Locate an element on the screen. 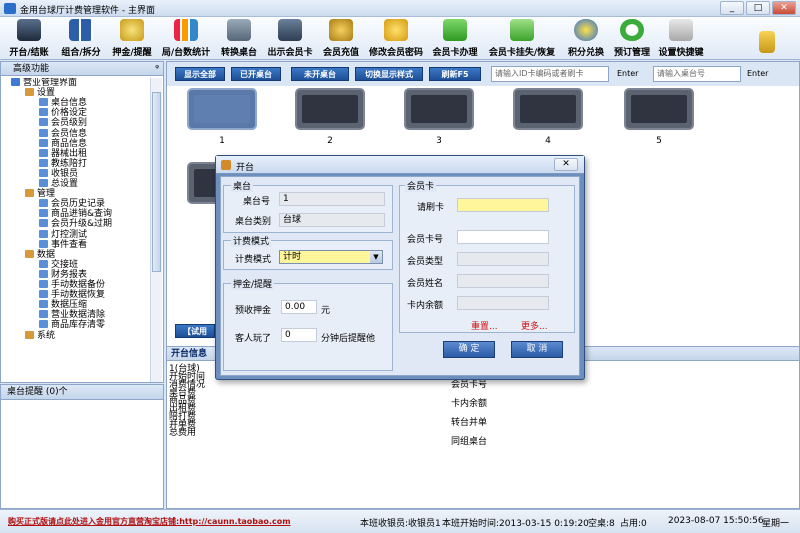 The width and height of the screenshot is (800, 533). tree-item: 交接班 is located at coordinates (58, 264).